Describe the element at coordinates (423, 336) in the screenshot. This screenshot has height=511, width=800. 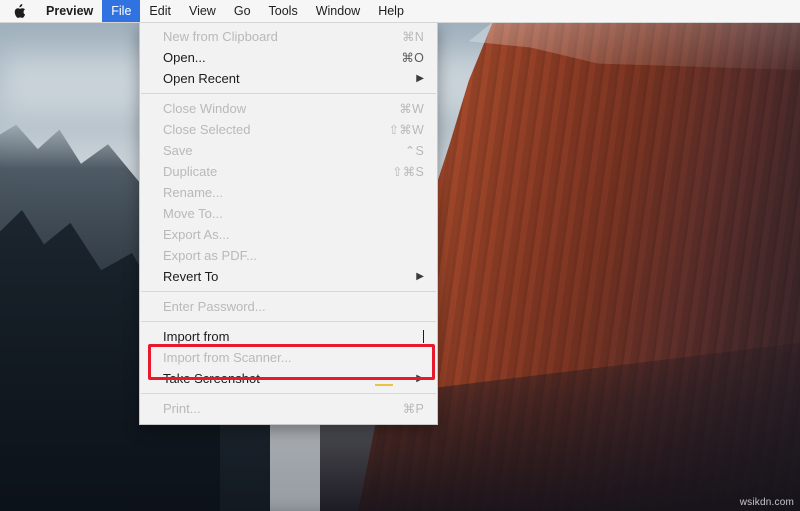
I see `text-caret` at that location.